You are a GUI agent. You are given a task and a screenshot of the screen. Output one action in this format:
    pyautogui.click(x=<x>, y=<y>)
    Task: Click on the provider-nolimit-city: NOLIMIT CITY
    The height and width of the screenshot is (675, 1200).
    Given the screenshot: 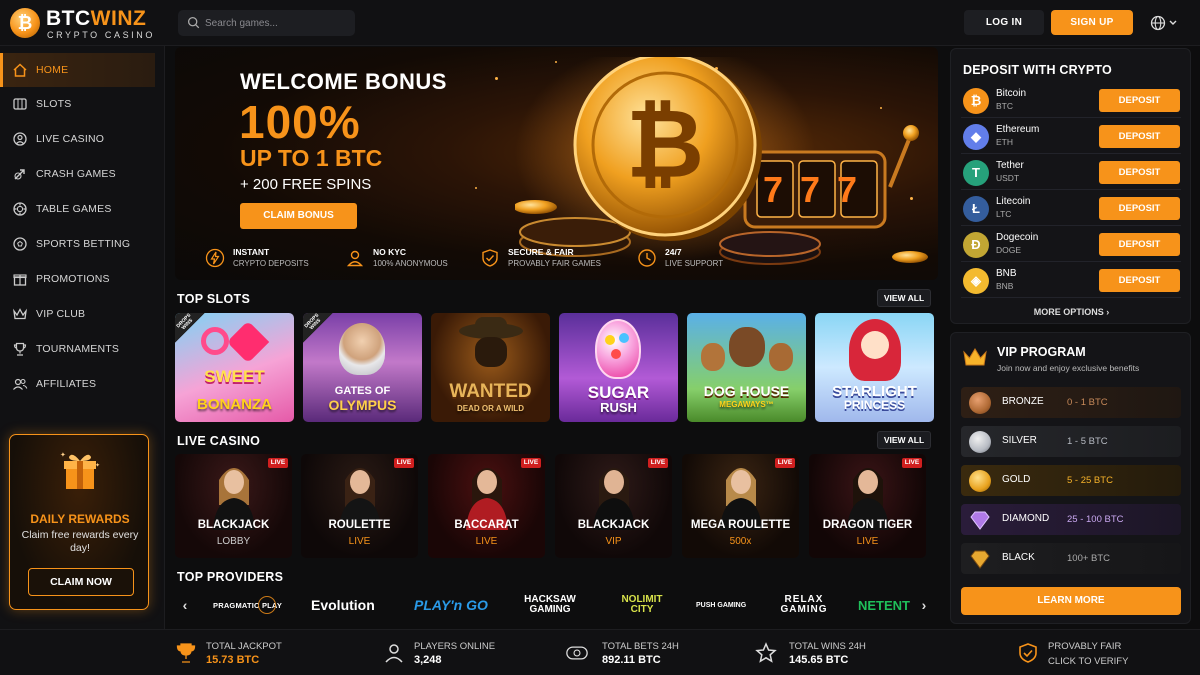 What is the action you would take?
    pyautogui.click(x=642, y=605)
    